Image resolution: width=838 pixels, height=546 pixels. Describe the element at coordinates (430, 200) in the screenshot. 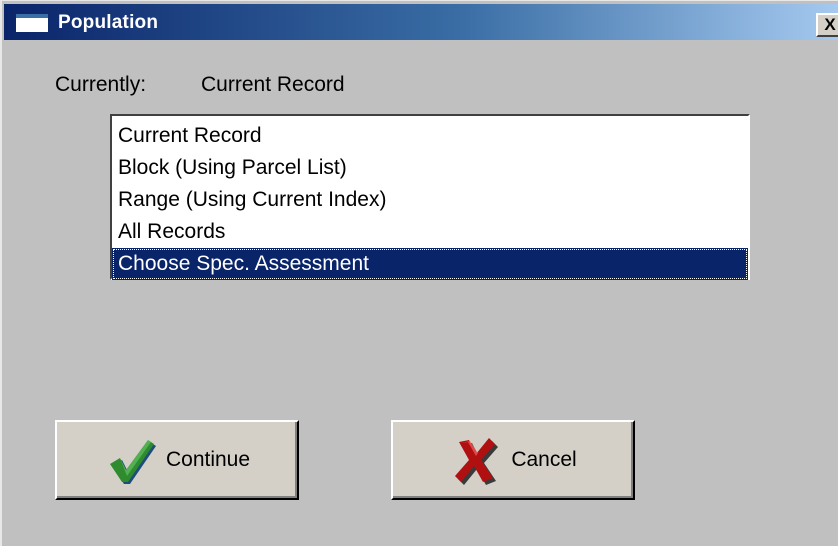

I see `list-item-range: Range (Using Current Index)` at that location.